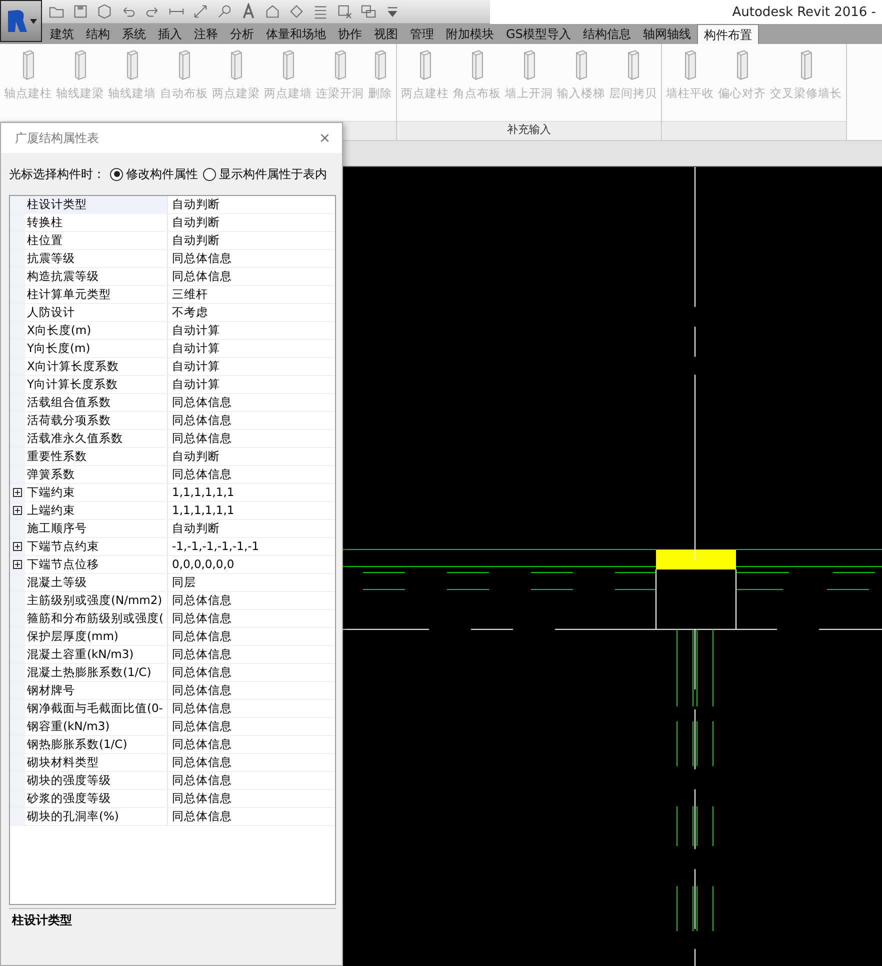  Describe the element at coordinates (666, 34) in the screenshot. I see `ribbon-tab: 轴网轴线` at that location.